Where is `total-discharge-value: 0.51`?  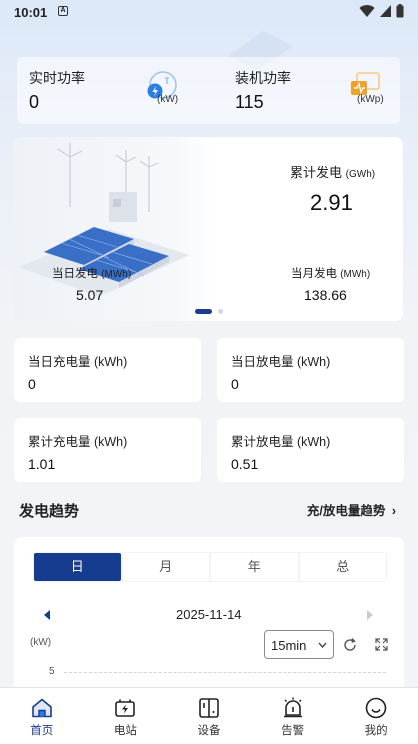 total-discharge-value: 0.51 is located at coordinates (245, 464).